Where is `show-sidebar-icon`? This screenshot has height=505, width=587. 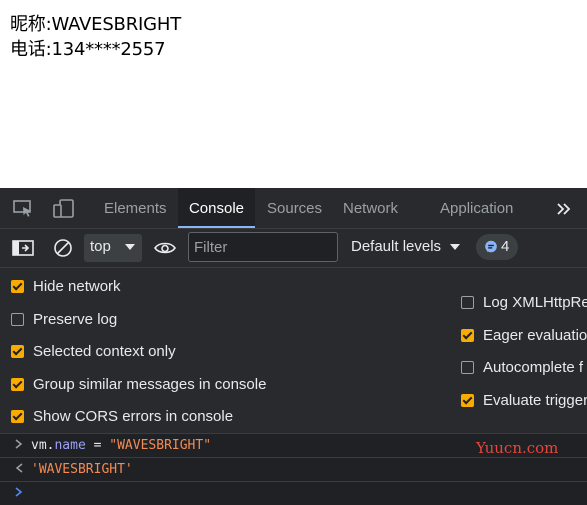
show-sidebar-icon is located at coordinates (23, 248).